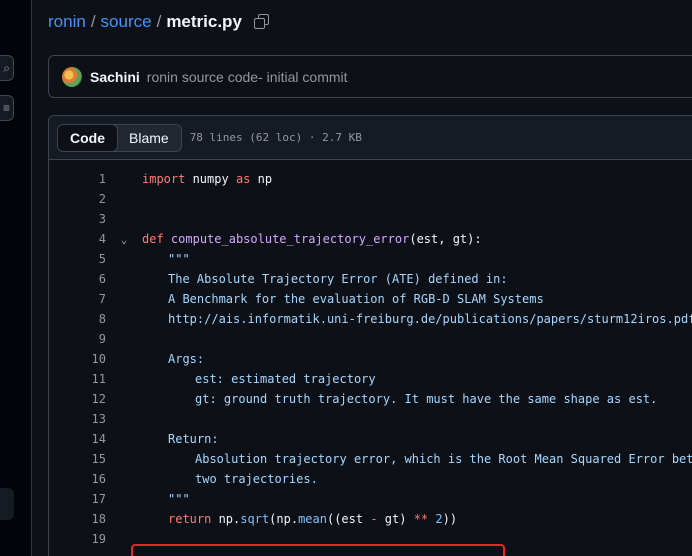  What do you see at coordinates (370, 219) in the screenshot?
I see `code-line: 3` at bounding box center [370, 219].